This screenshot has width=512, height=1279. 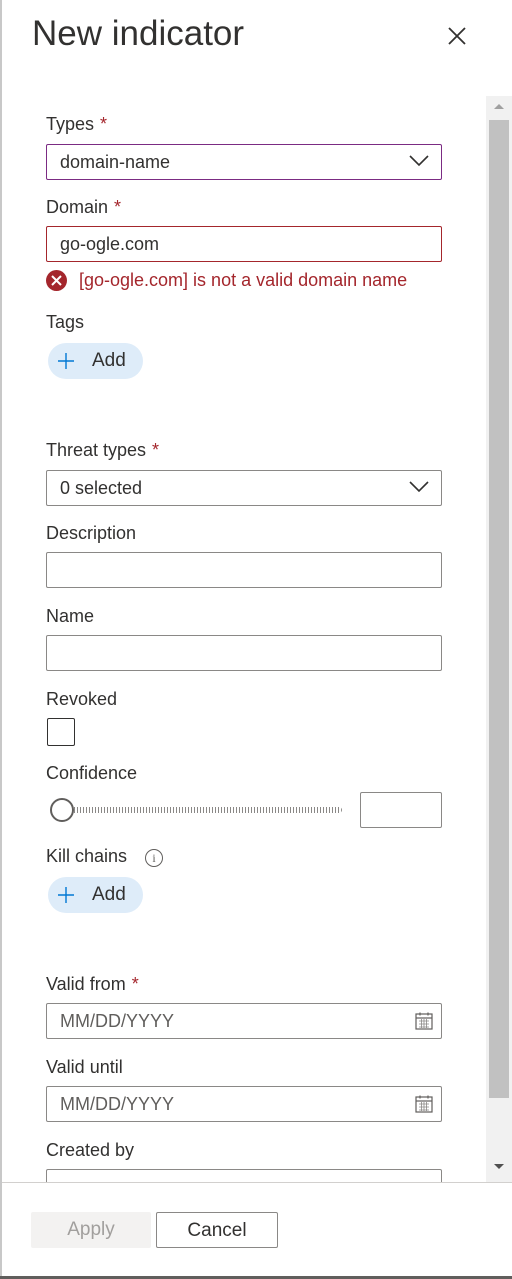 I want to click on scroll-down-arrow-icon, so click(x=499, y=1167).